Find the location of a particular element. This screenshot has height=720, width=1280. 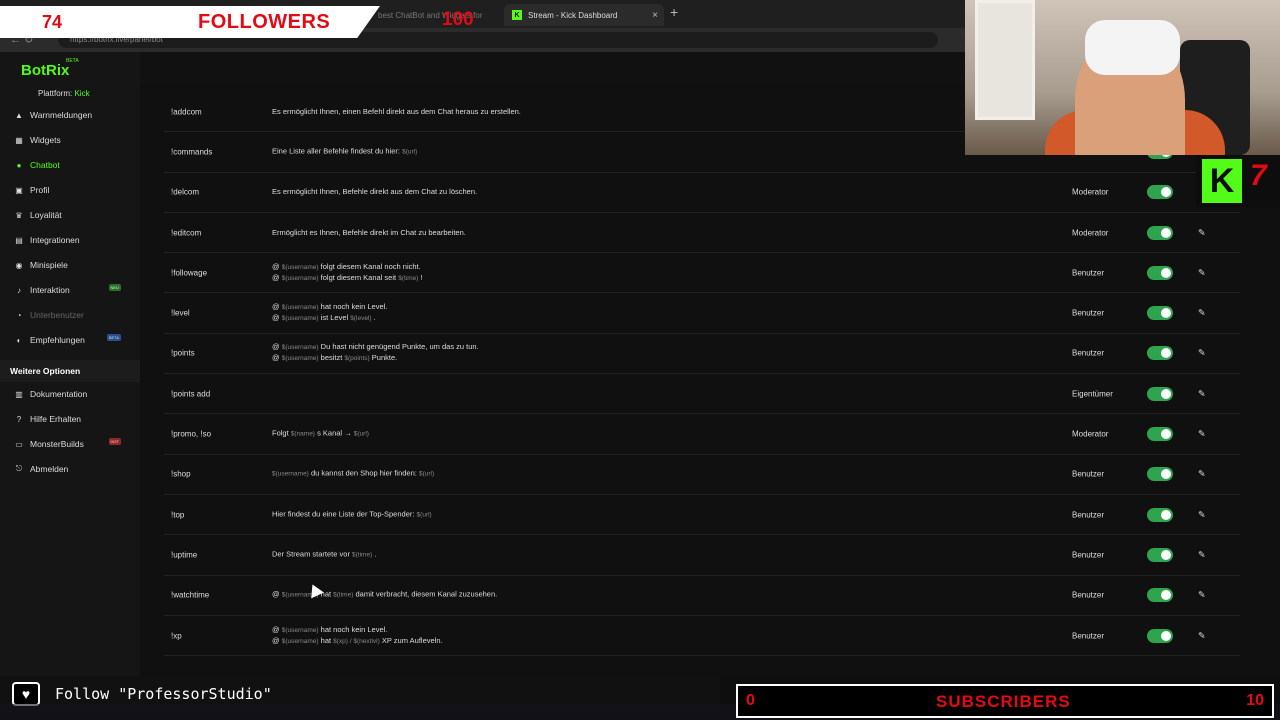

response-text: ! is located at coordinates (420, 277).